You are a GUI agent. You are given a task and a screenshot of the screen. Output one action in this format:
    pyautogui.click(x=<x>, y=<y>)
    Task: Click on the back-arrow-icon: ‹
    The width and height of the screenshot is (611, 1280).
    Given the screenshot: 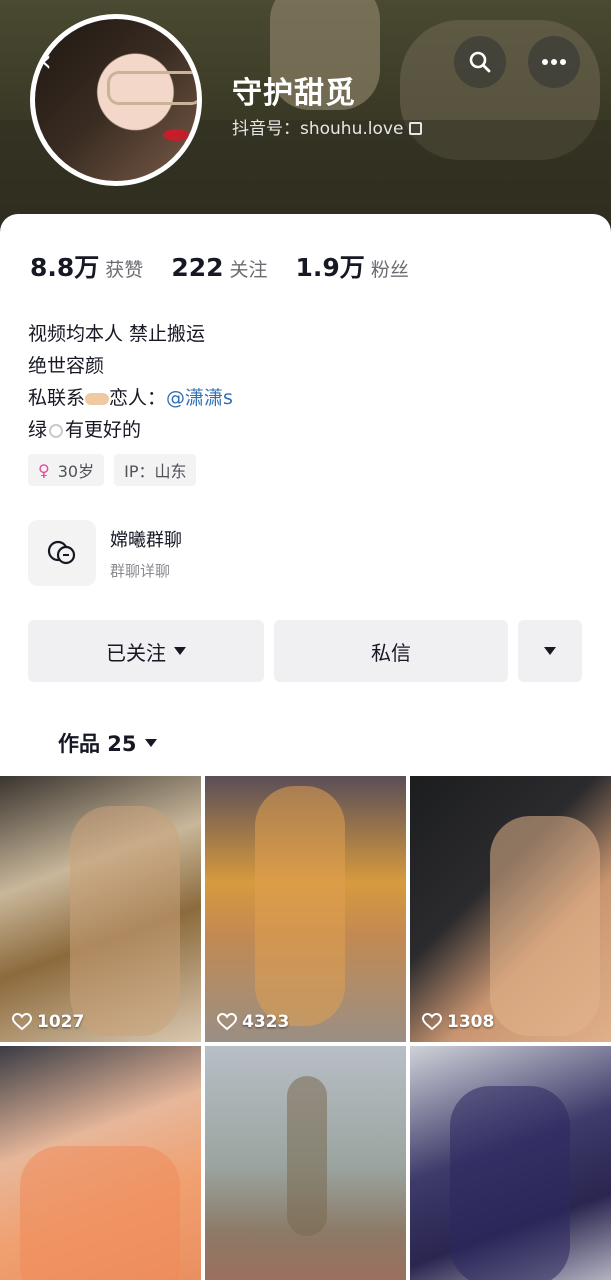 What is the action you would take?
    pyautogui.click(x=55, y=62)
    